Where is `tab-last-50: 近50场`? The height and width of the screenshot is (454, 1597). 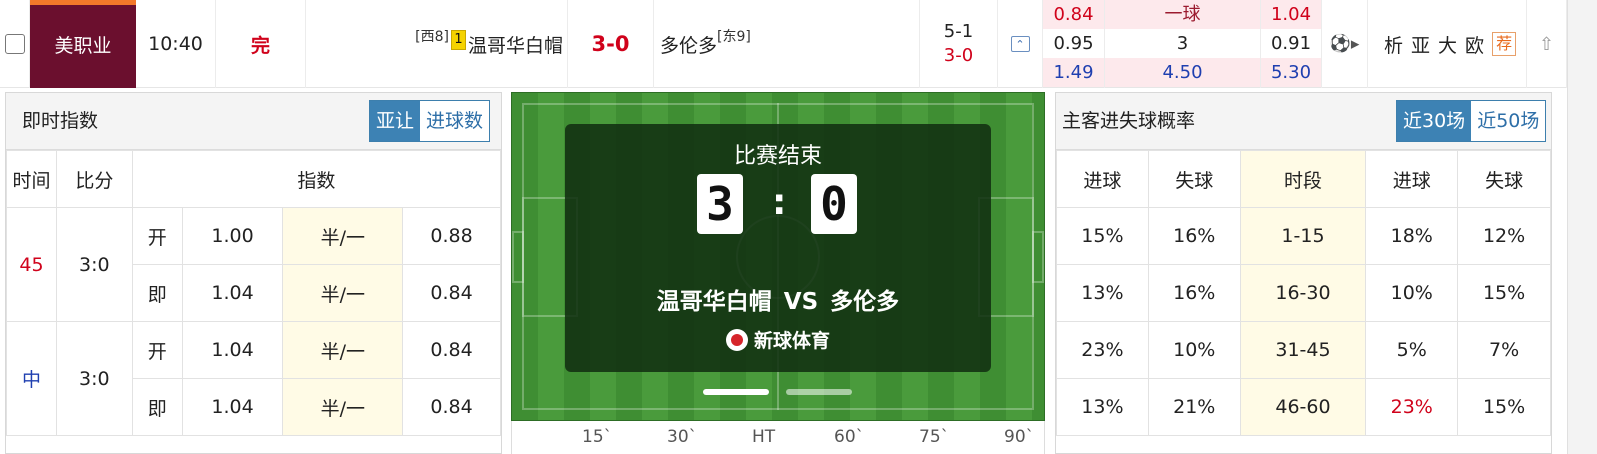 tab-last-50: 近50场 is located at coordinates (1508, 121).